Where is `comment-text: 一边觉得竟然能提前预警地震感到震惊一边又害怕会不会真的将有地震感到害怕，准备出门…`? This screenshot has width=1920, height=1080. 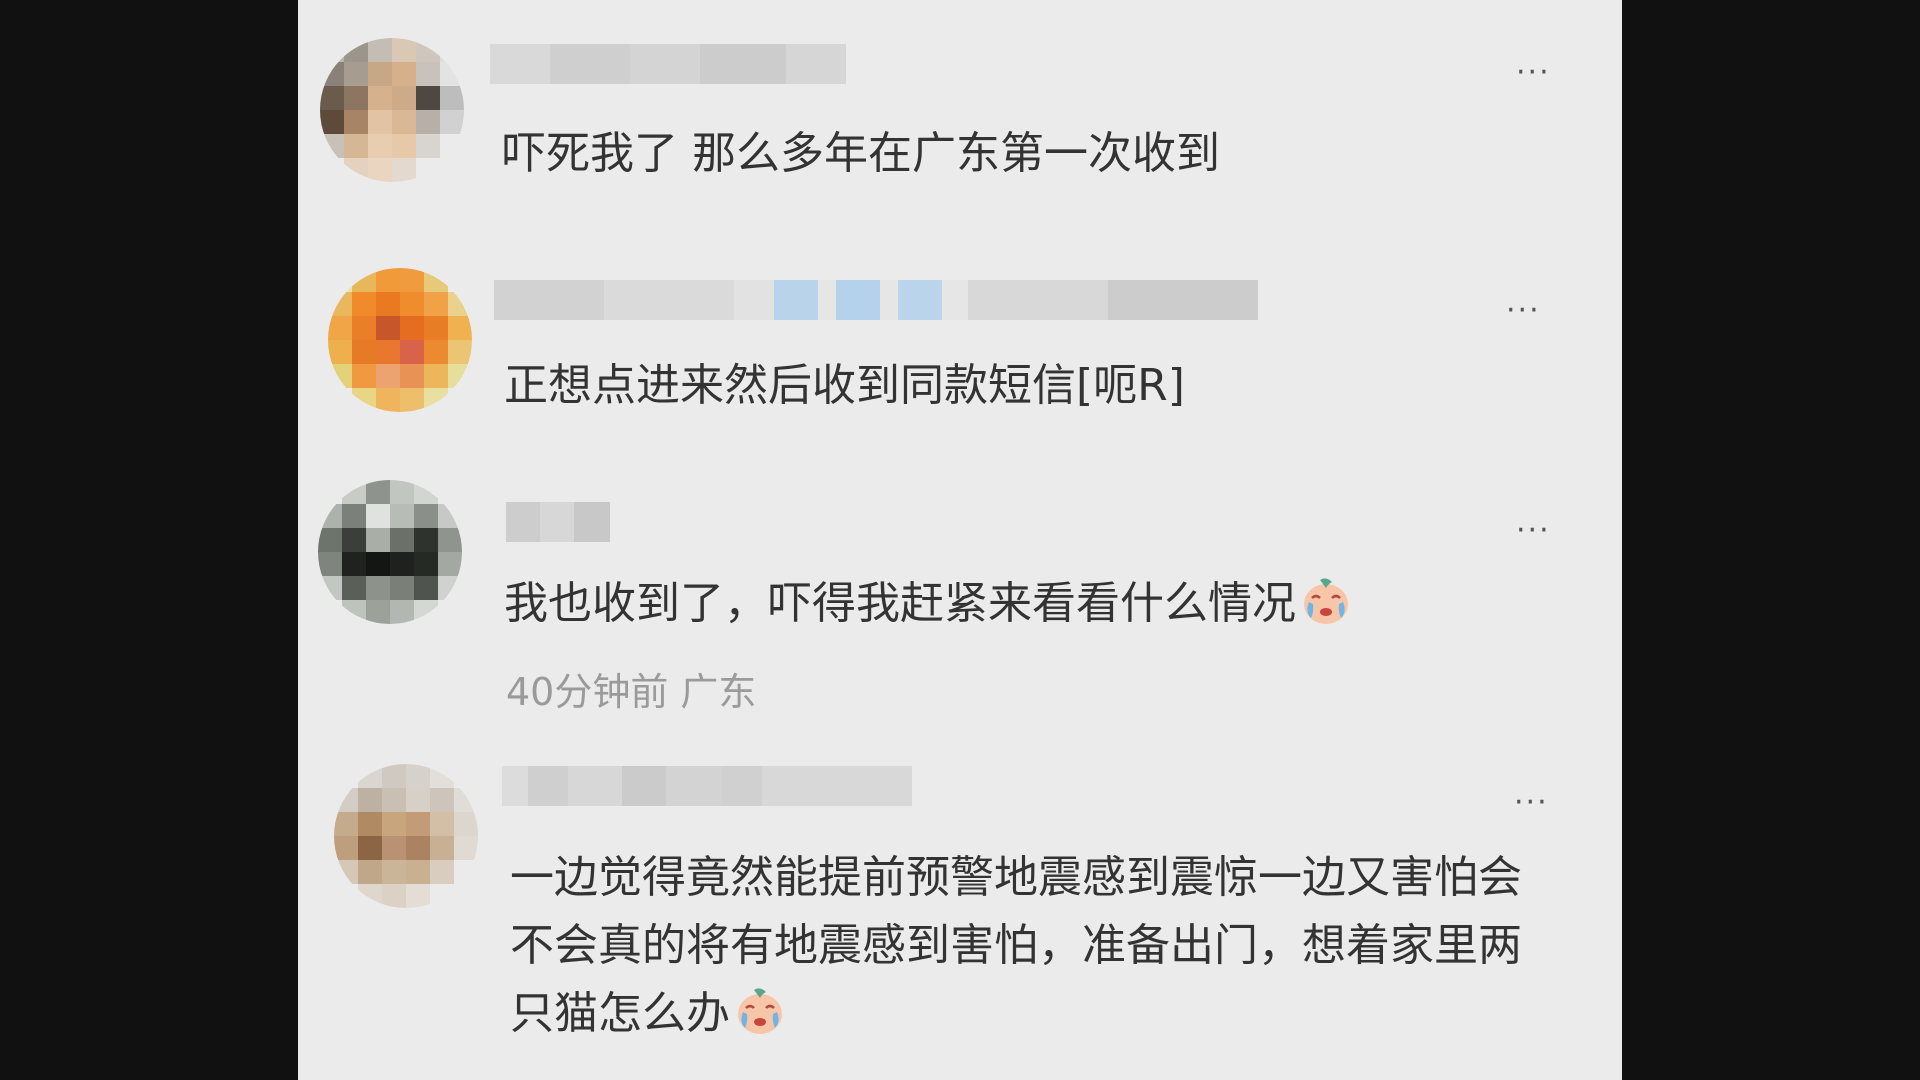 comment-text: 一边觉得竟然能提前预警地震感到震惊一边又害怕会不会真的将有地震感到害怕，准备出门… is located at coordinates (1030, 946).